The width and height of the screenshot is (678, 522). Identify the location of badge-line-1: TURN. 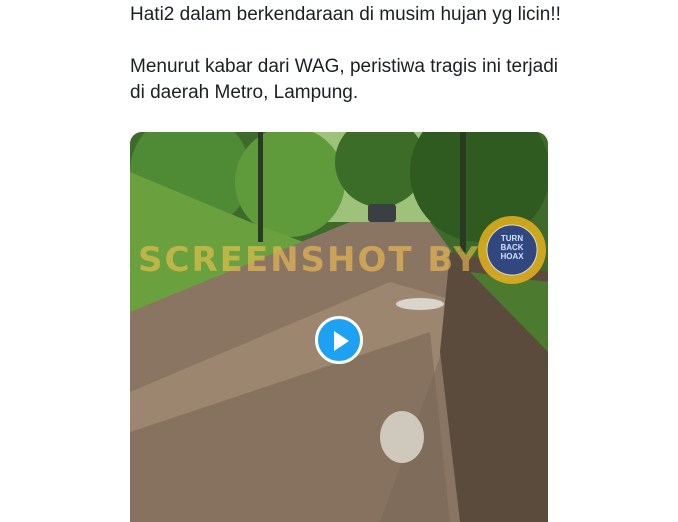
(512, 238).